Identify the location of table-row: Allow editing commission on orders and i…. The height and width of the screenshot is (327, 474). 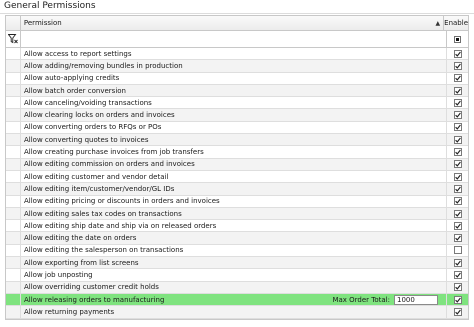
(237, 164).